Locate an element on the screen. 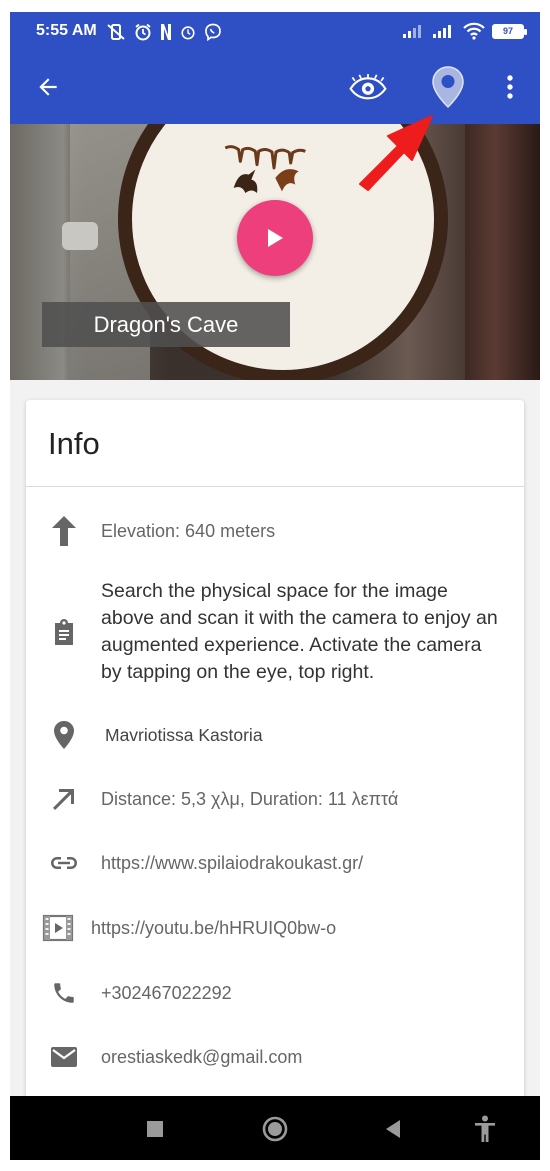 This screenshot has height=1171, width=550. more-vert-icon is located at coordinates (510, 87).